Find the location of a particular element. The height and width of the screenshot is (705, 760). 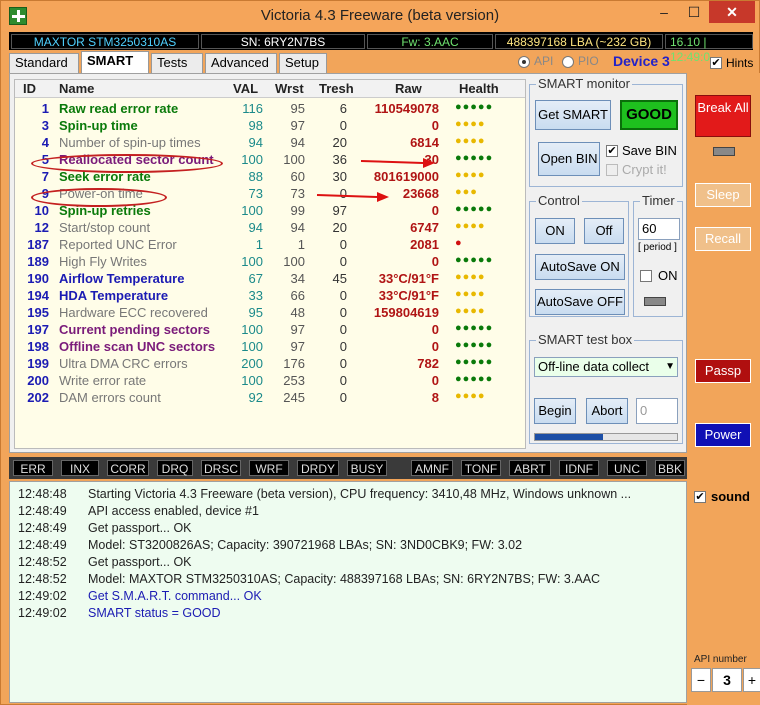

log-message: Get S.M.A.R.T. command... OK is located at coordinates (175, 596).